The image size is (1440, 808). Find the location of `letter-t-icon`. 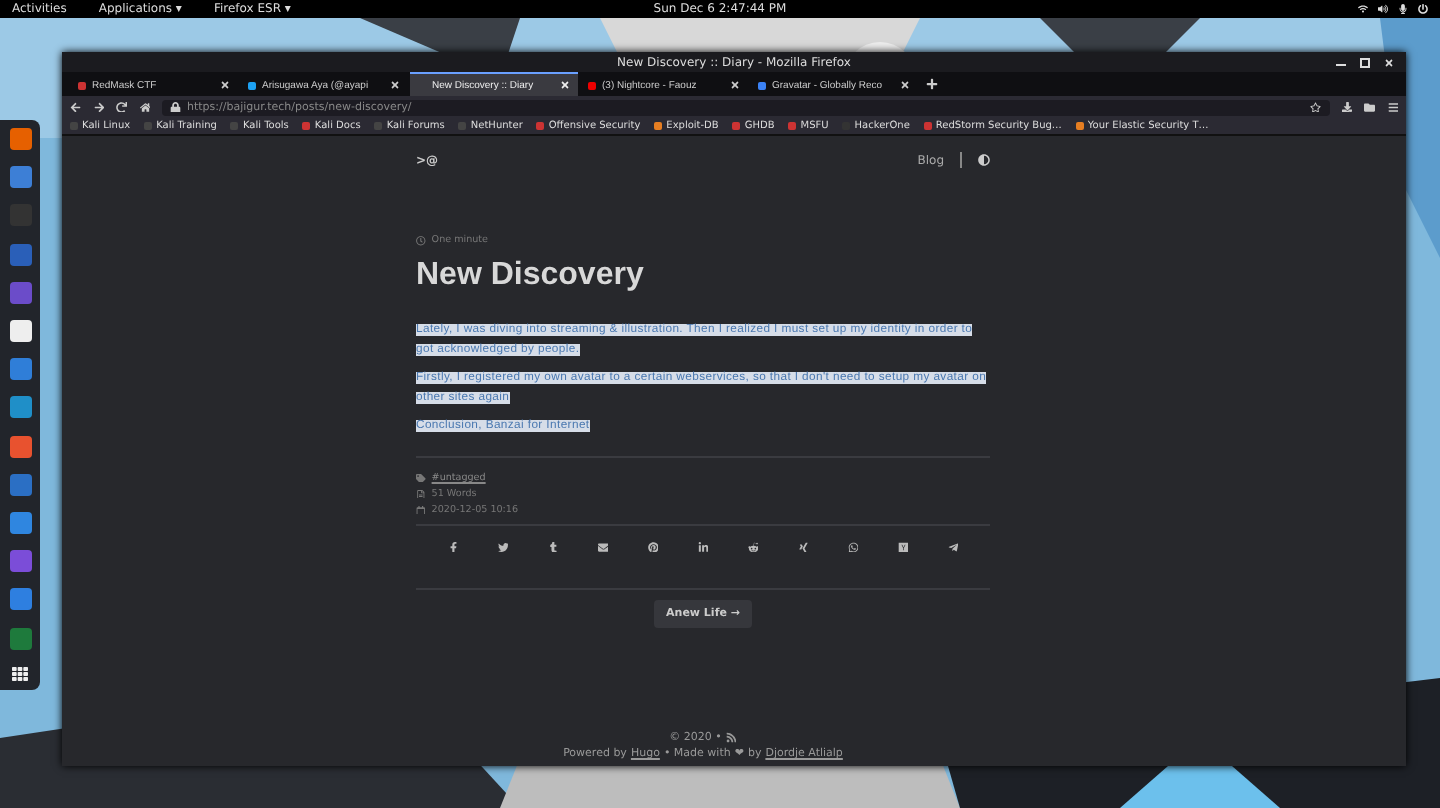

letter-t-icon is located at coordinates (553, 546).